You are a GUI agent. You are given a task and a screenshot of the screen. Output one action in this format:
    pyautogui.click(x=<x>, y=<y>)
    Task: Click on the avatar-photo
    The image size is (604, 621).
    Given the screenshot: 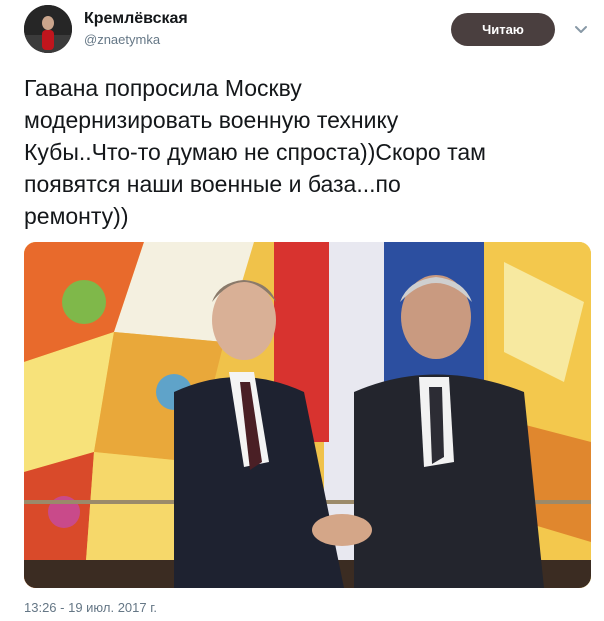 What is the action you would take?
    pyautogui.click(x=48, y=29)
    